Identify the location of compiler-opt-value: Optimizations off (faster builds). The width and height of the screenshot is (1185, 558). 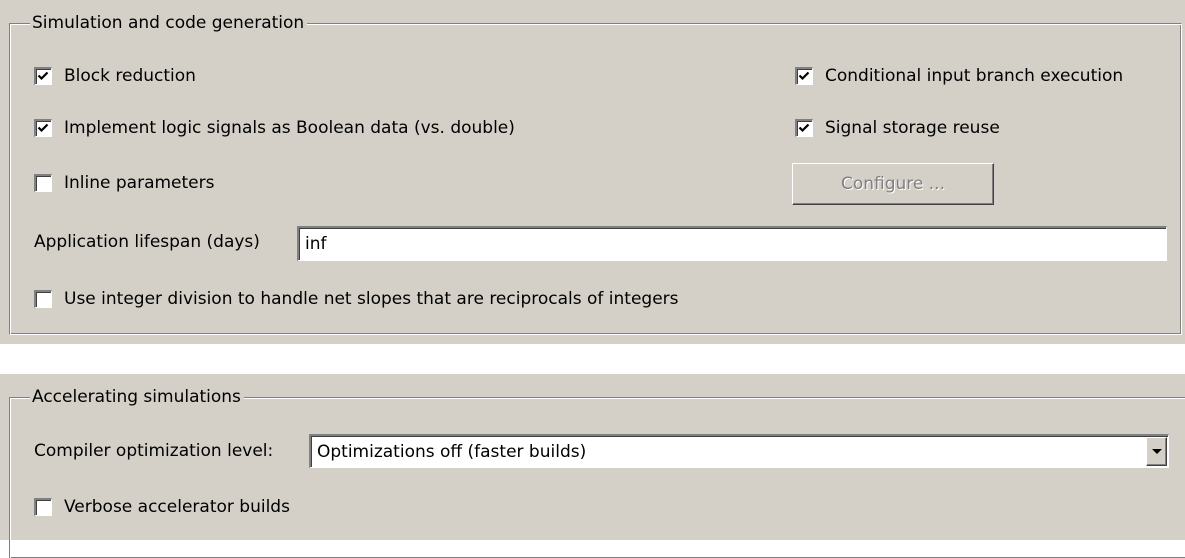
(452, 451).